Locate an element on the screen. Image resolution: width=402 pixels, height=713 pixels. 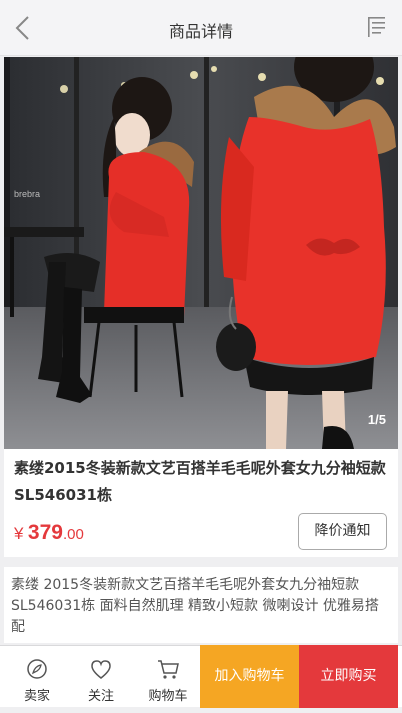
page-title: 商品详情 is located at coordinates (200, 31).